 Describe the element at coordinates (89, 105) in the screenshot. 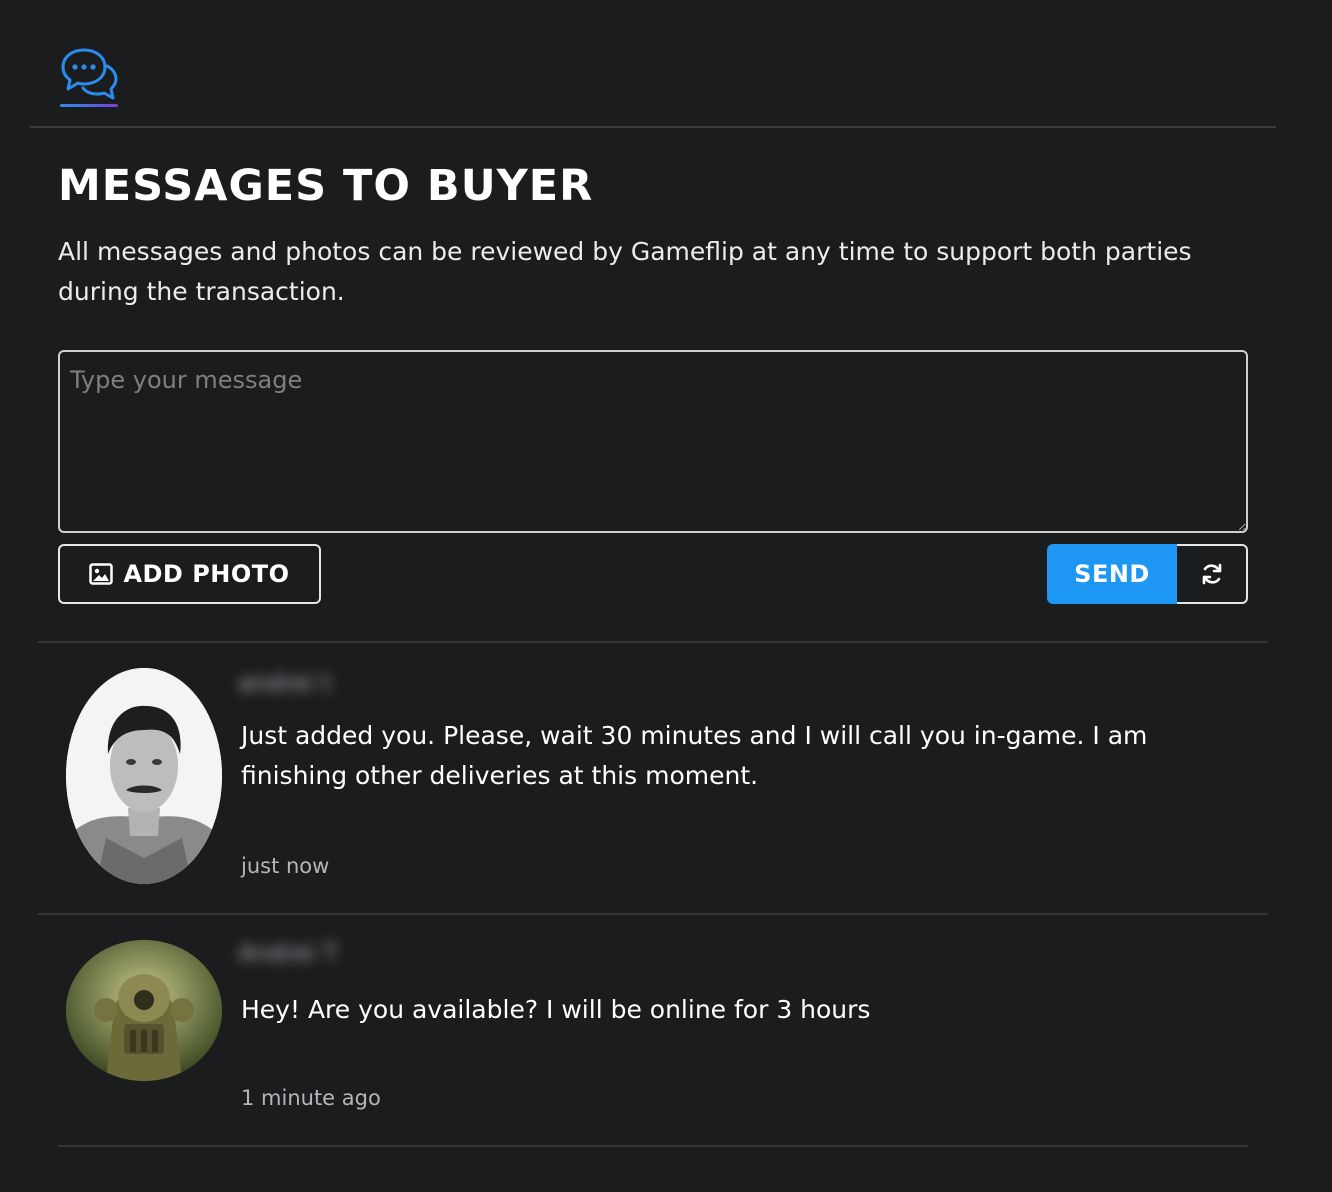

I see `active-tab-underline` at that location.